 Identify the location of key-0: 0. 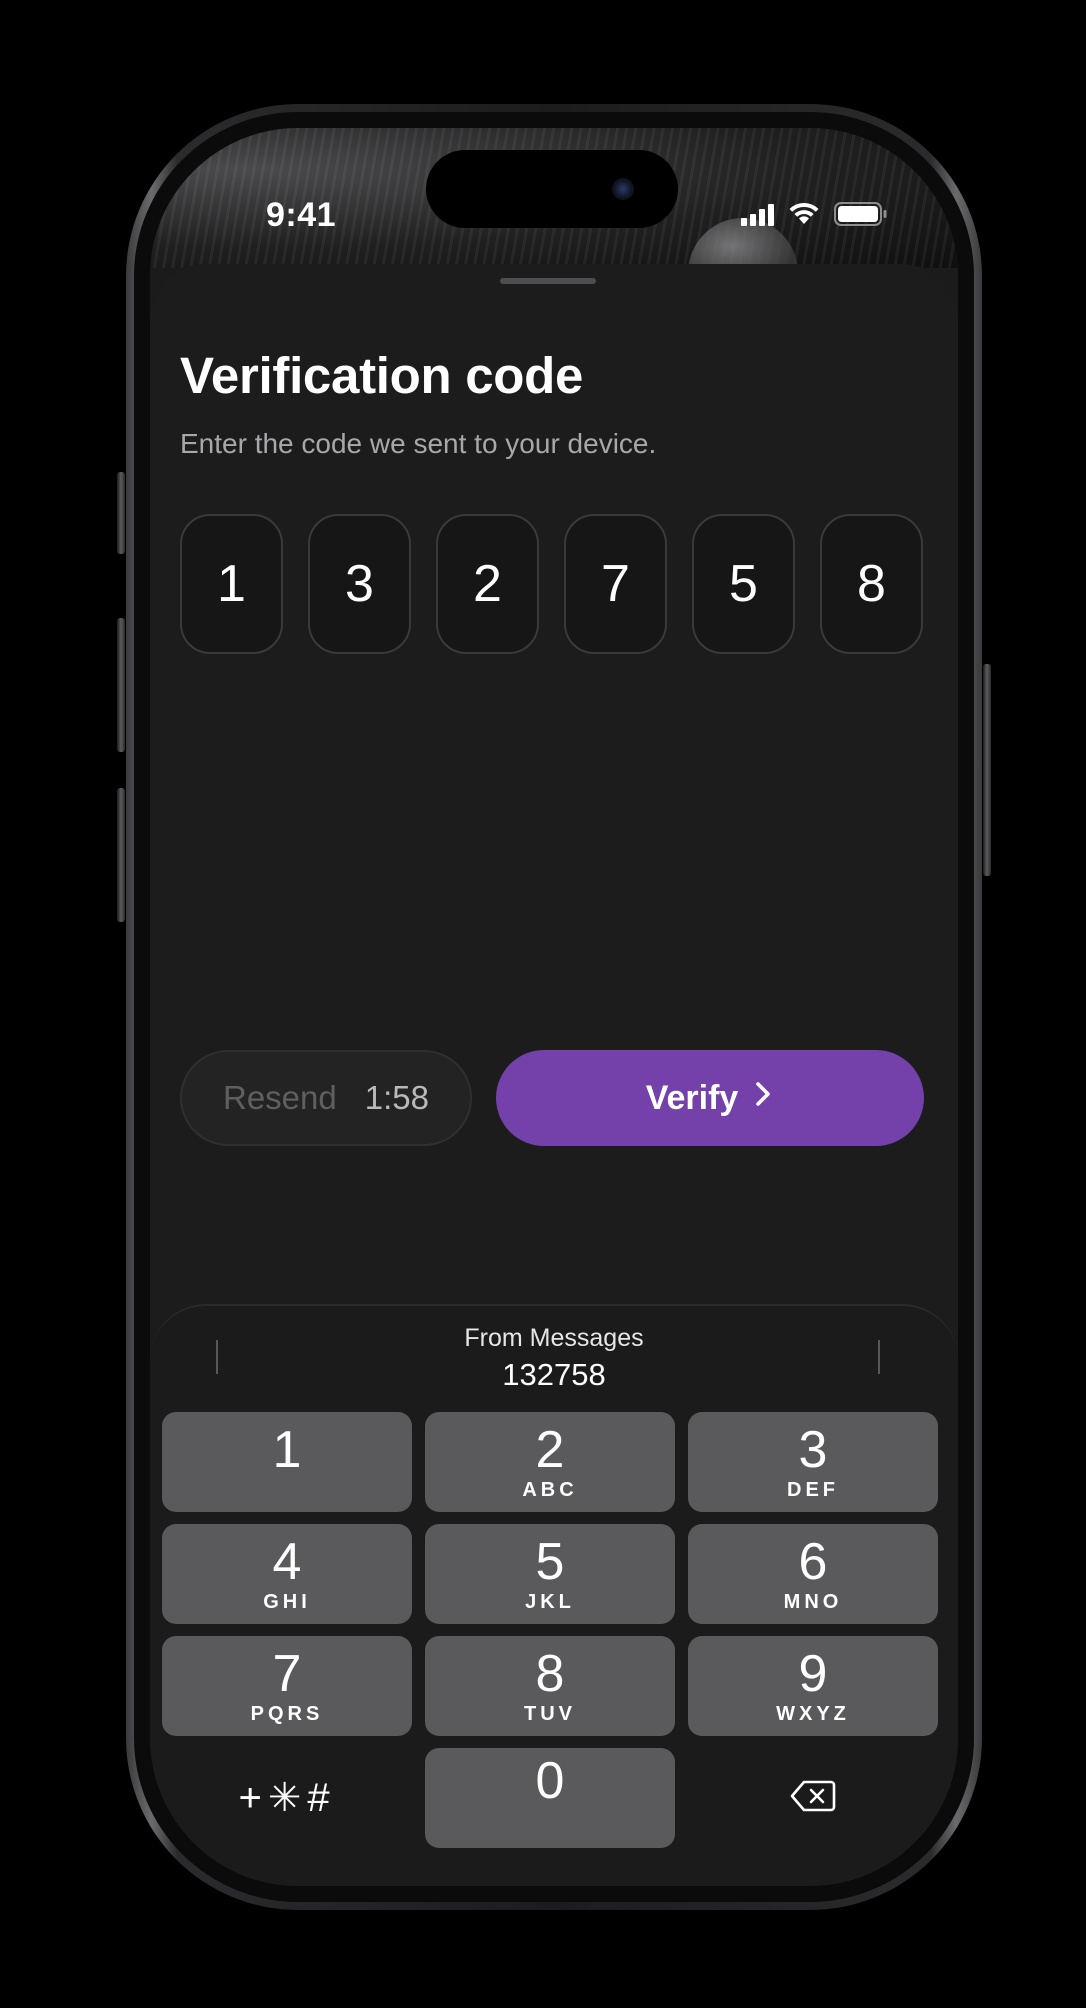
(550, 1798).